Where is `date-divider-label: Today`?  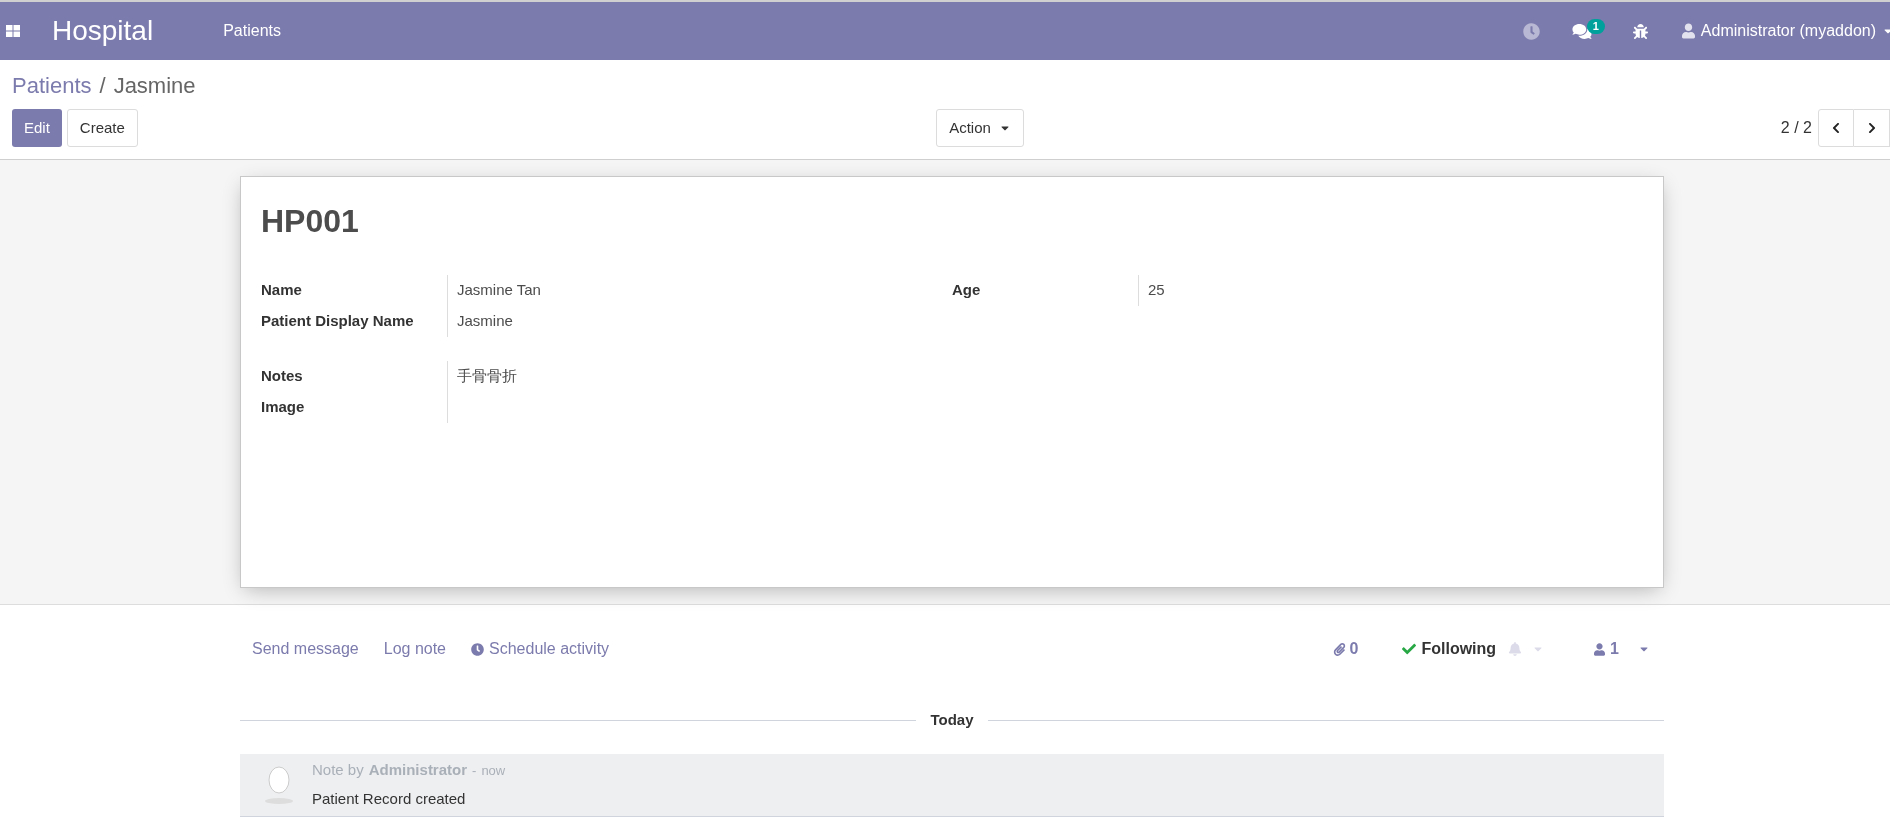 date-divider-label: Today is located at coordinates (952, 720).